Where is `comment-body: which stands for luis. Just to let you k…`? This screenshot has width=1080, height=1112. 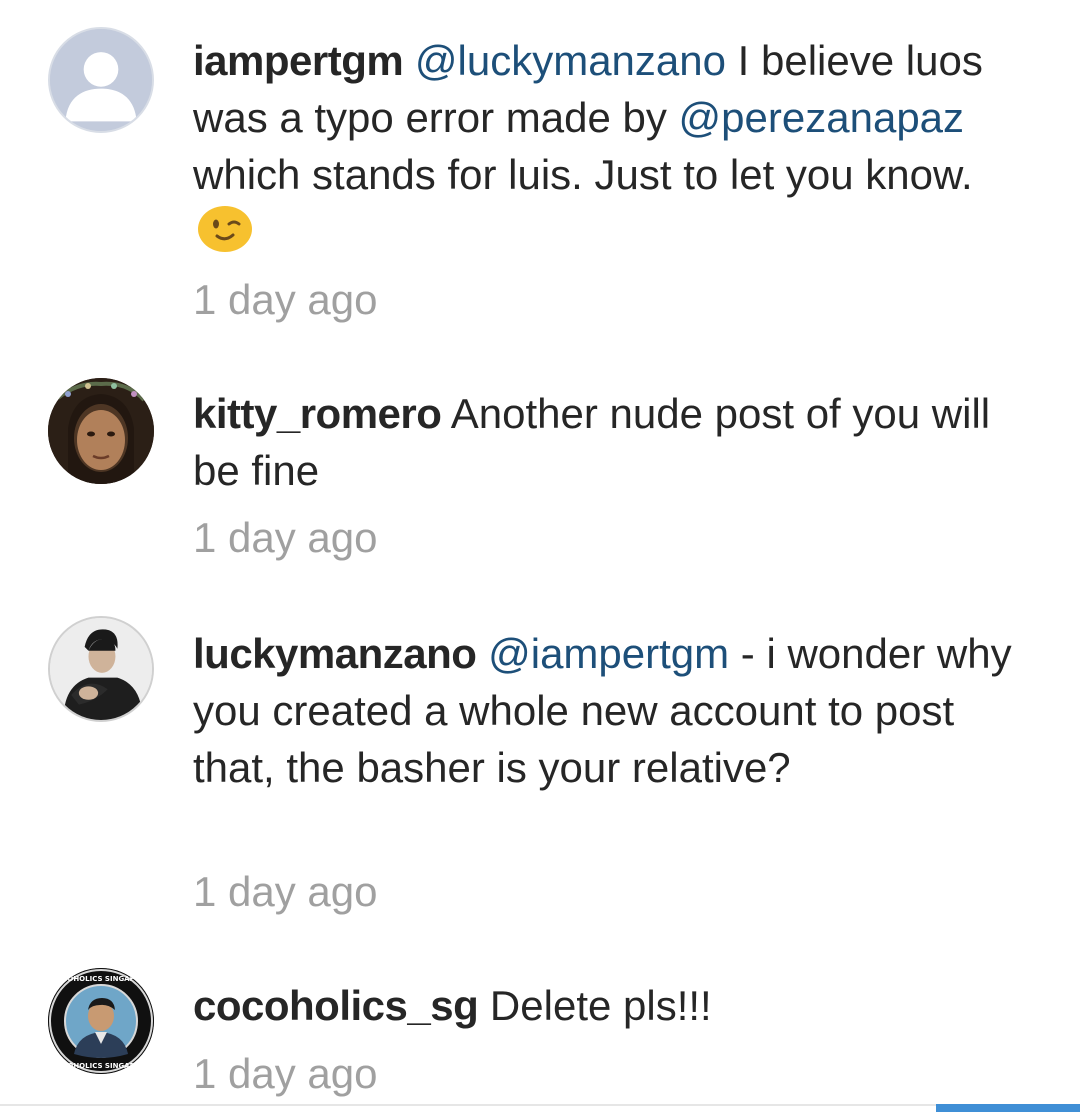 comment-body: which stands for luis. Just to let you k… is located at coordinates (583, 174).